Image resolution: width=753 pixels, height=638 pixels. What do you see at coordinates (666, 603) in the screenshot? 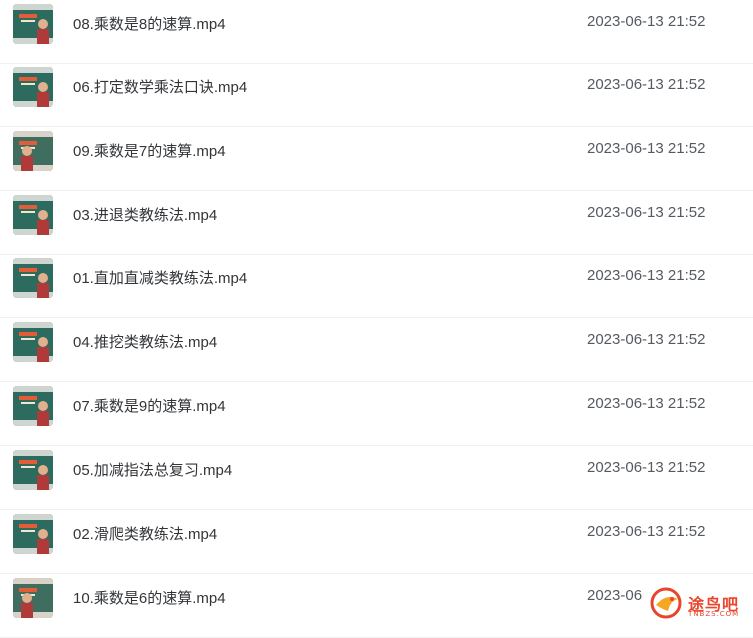
I see `bird-logo-icon` at bounding box center [666, 603].